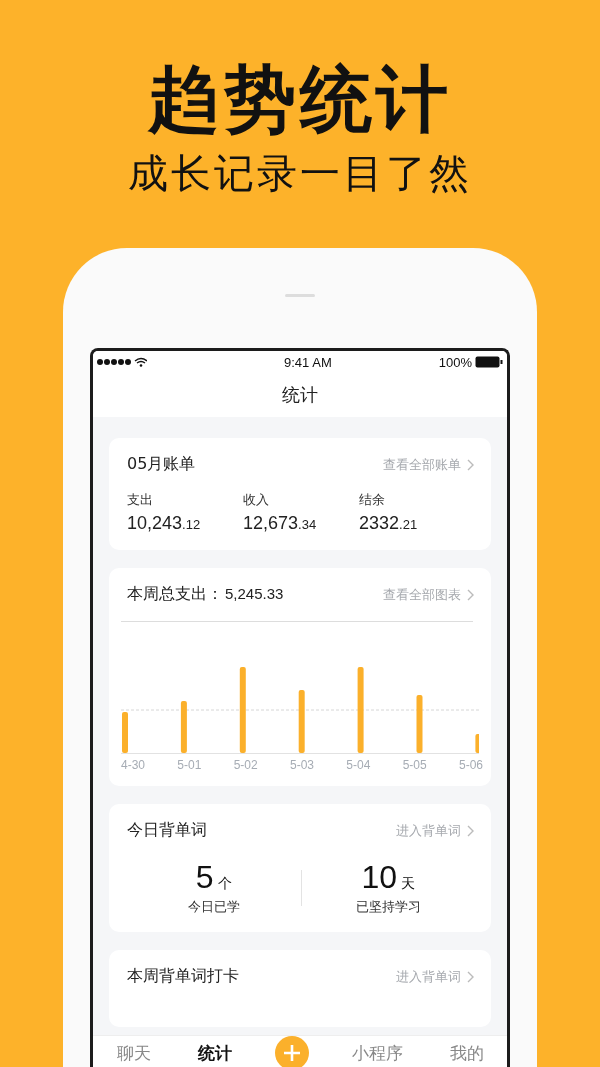 The height and width of the screenshot is (1067, 600). Describe the element at coordinates (308, 362) in the screenshot. I see `status-time: 9:41 AM` at that location.